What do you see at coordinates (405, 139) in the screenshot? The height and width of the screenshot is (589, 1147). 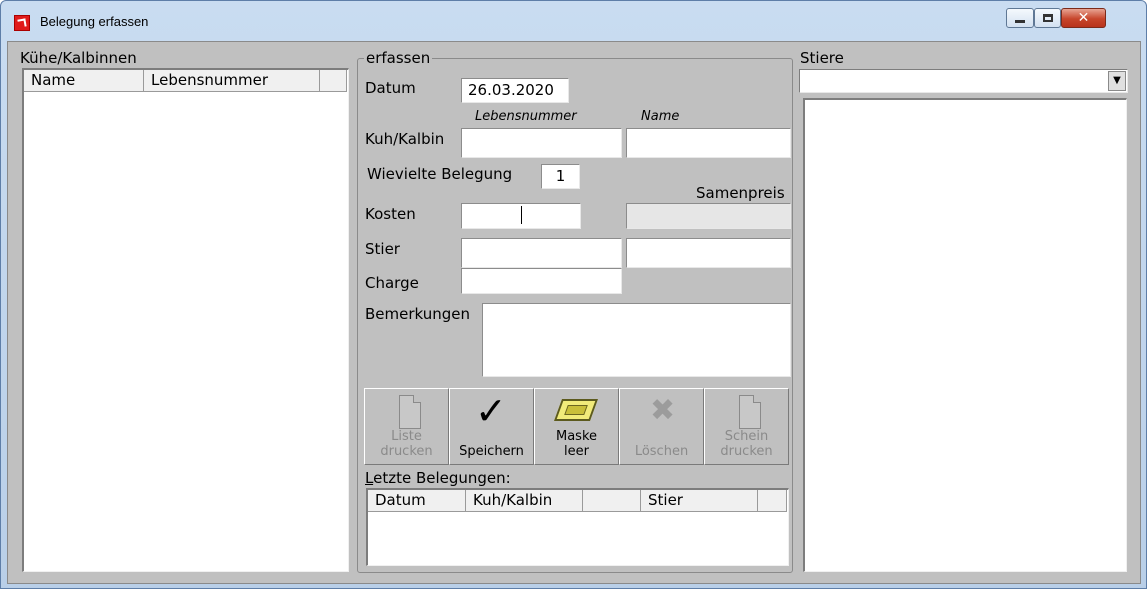 I see `kuh-label: Kuh/Kalbin` at bounding box center [405, 139].